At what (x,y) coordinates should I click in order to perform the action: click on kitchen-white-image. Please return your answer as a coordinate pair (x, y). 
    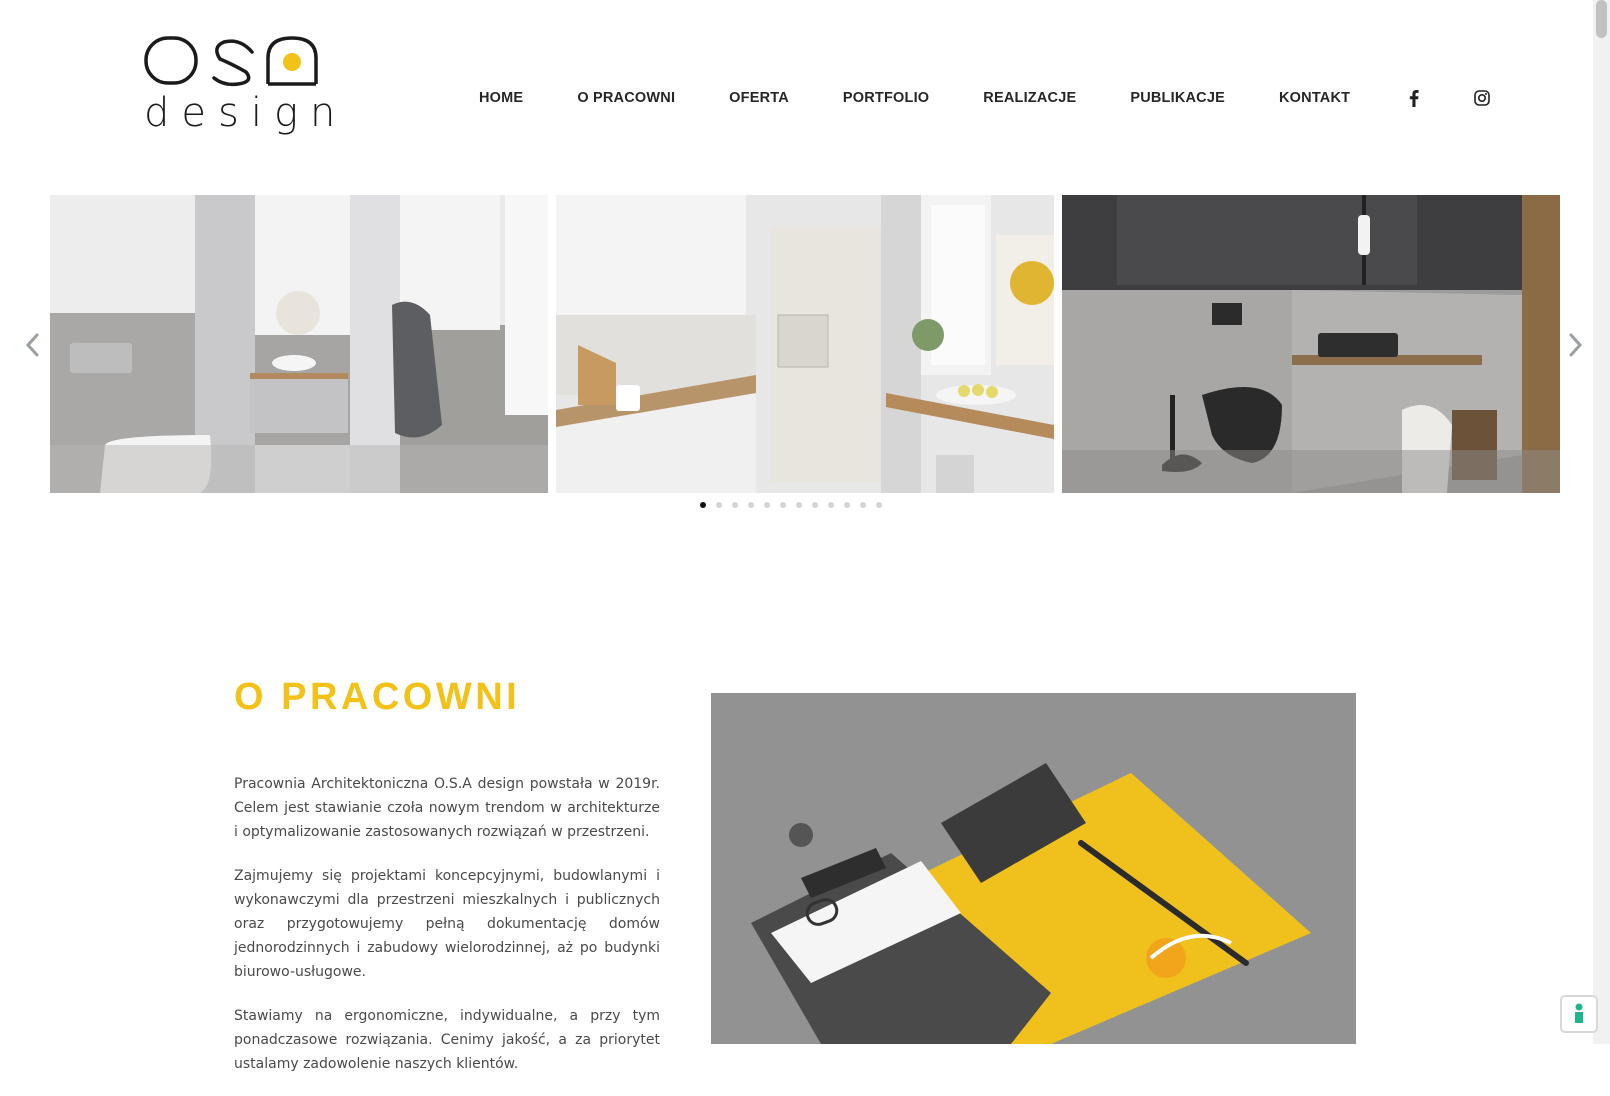
    Looking at the image, I should click on (805, 344).